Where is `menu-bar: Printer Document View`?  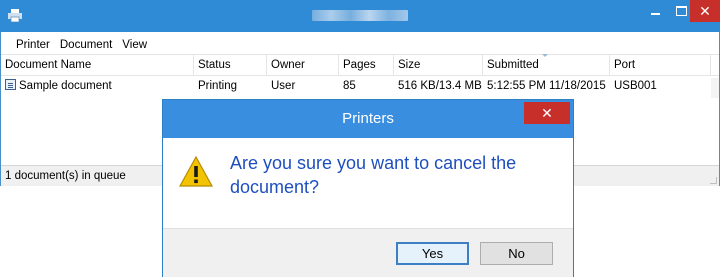 menu-bar: Printer Document View is located at coordinates (360, 45).